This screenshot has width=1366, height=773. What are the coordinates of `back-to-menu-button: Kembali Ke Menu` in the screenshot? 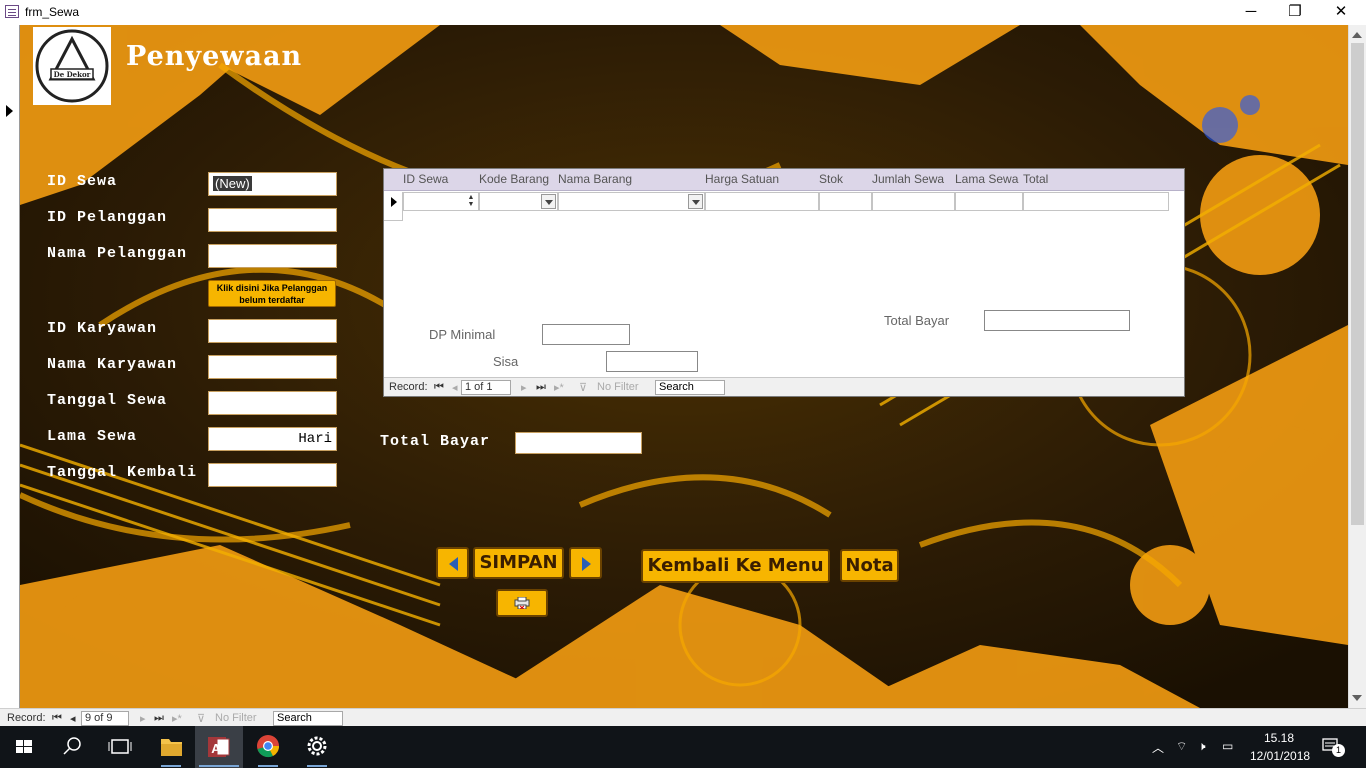 It's located at (735, 566).